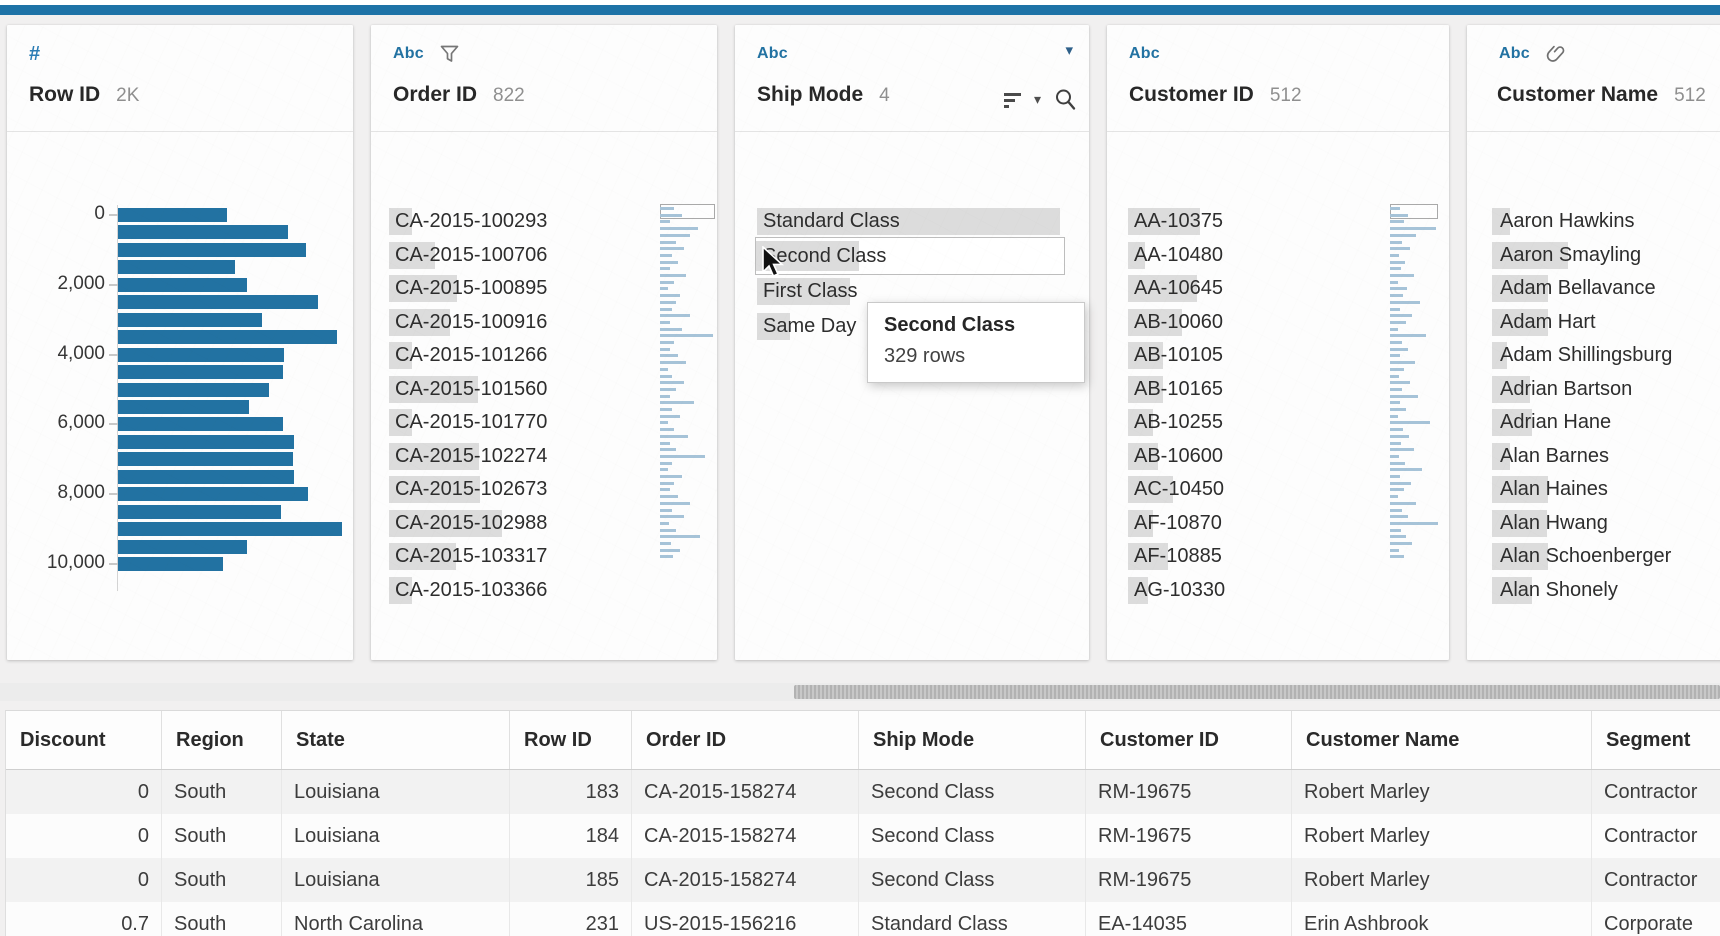 The height and width of the screenshot is (936, 1720). What do you see at coordinates (571, 792) in the screenshot?
I see `grid-cell: 183` at bounding box center [571, 792].